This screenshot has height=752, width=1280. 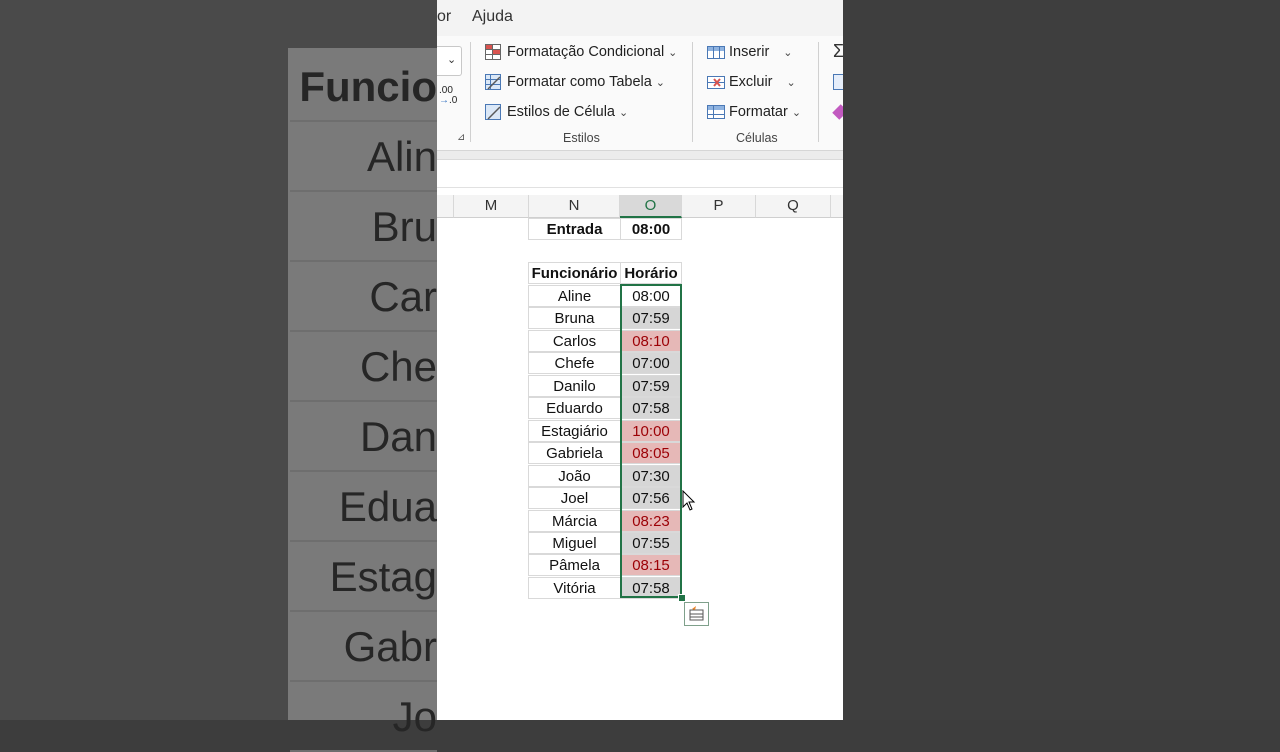 I want to click on employee-name-cell: Bruna, so click(x=574, y=318).